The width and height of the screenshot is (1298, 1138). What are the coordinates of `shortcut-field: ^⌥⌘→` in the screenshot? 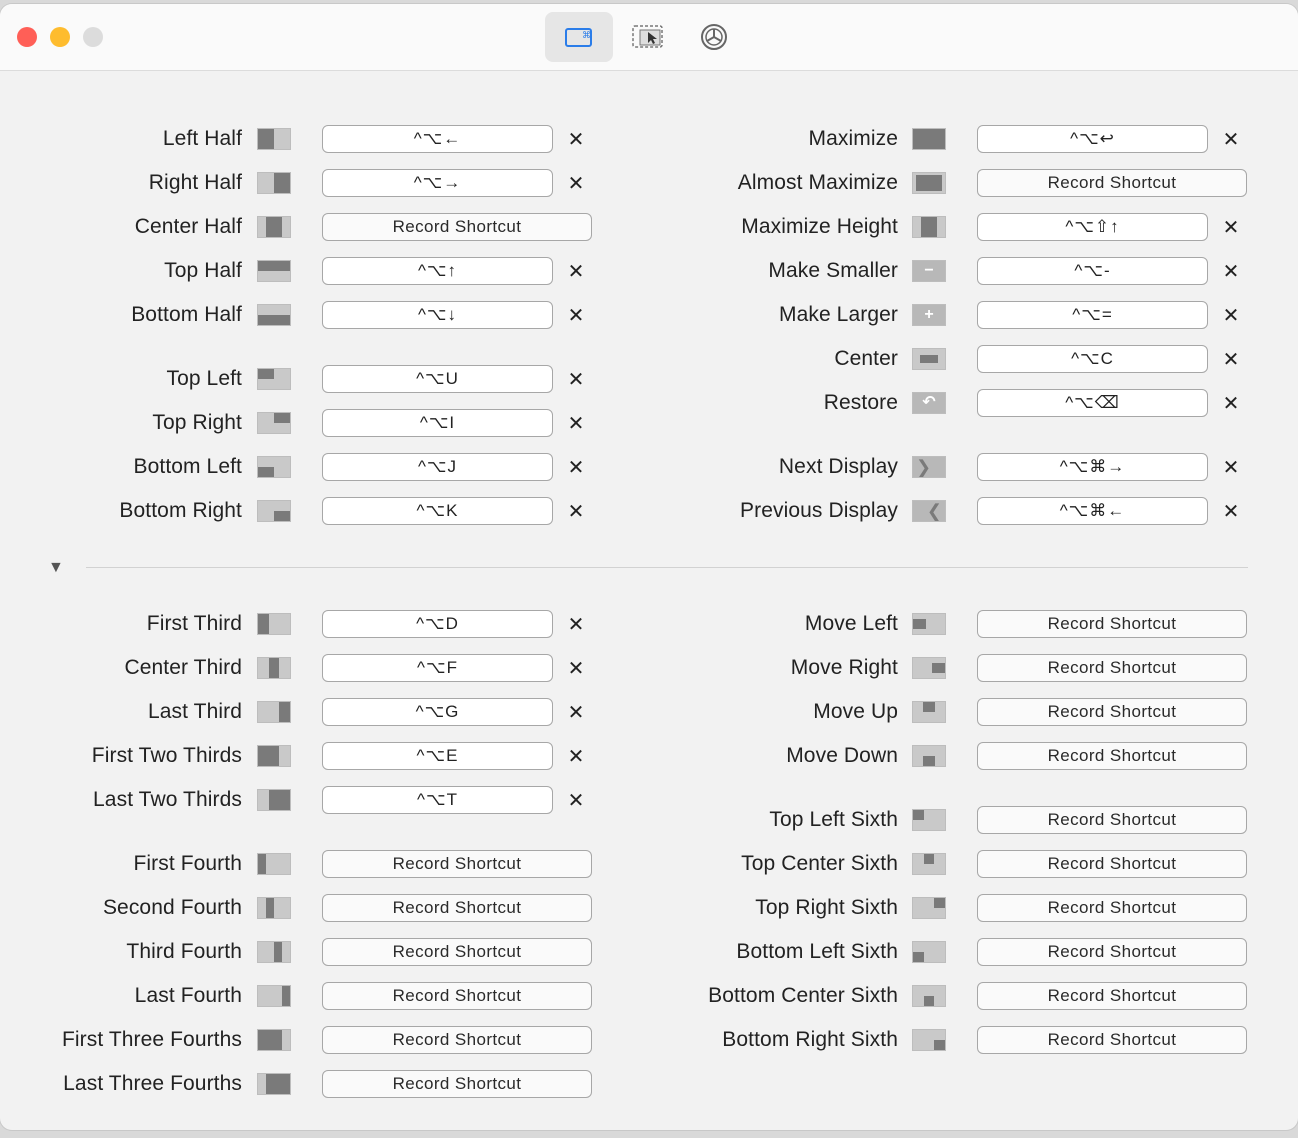 It's located at (1092, 467).